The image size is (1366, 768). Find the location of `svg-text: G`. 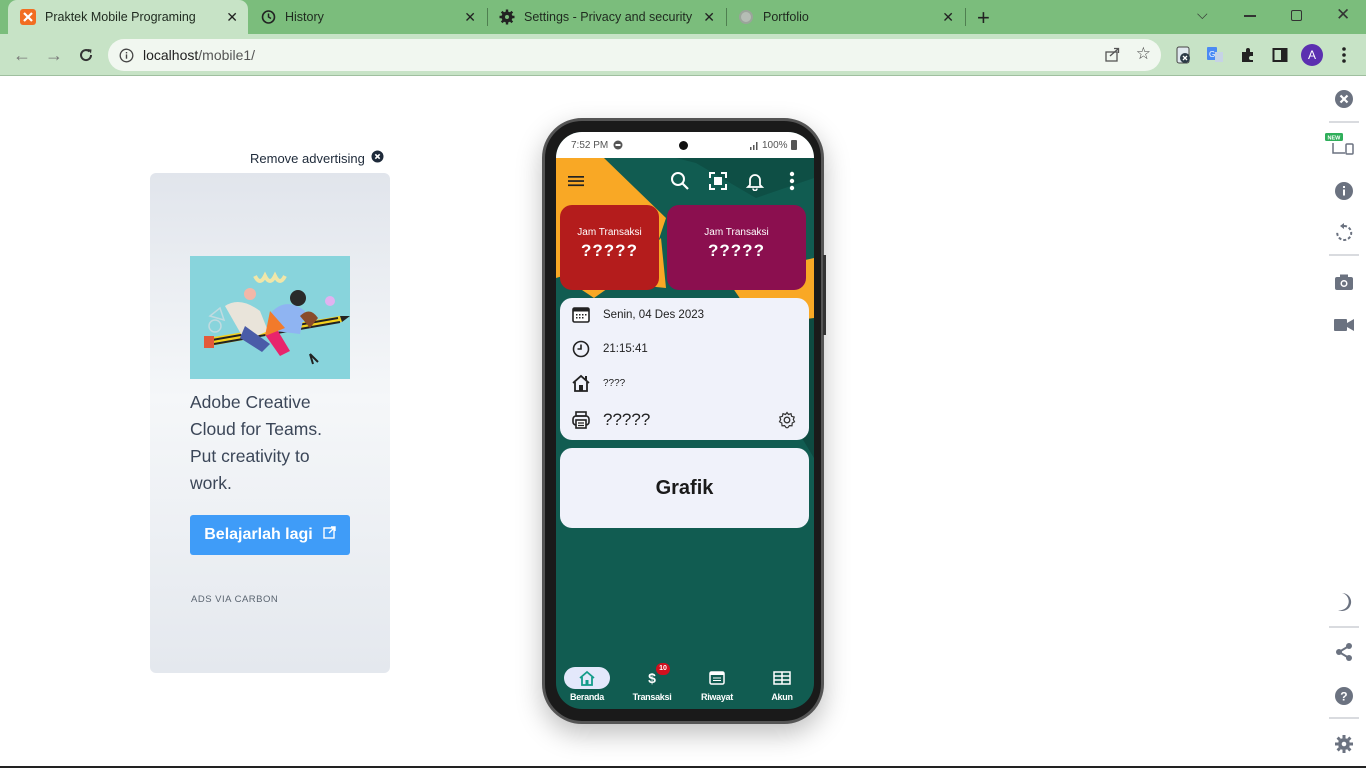

svg-text: G is located at coordinates (1212, 54).